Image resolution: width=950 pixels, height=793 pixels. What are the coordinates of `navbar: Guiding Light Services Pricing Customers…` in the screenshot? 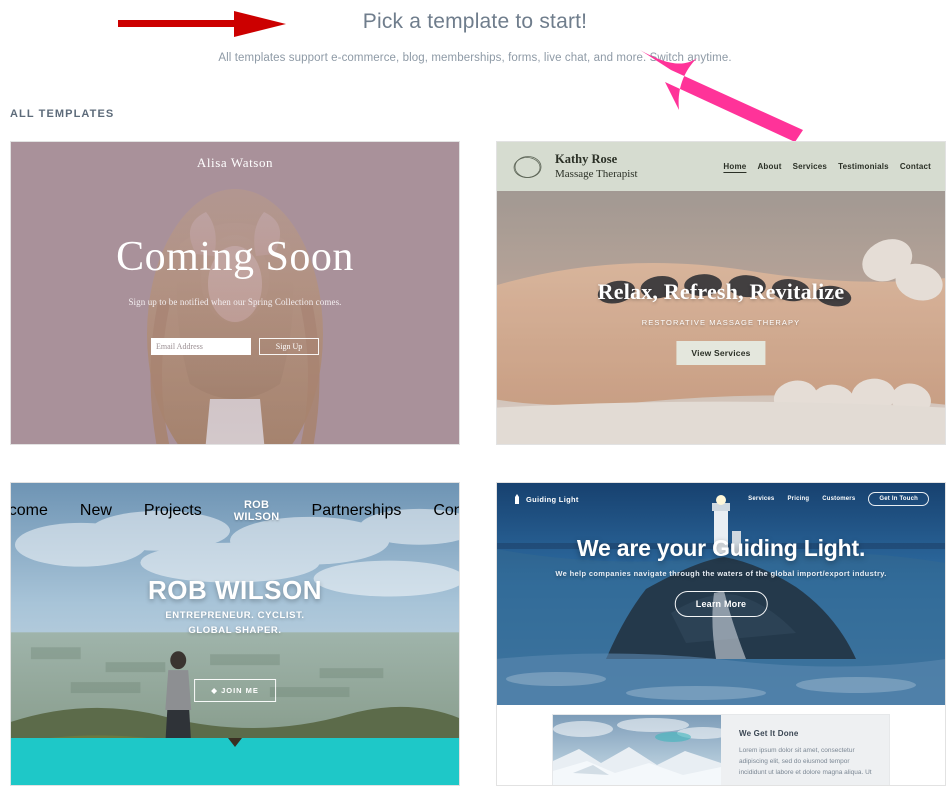 It's located at (721, 499).